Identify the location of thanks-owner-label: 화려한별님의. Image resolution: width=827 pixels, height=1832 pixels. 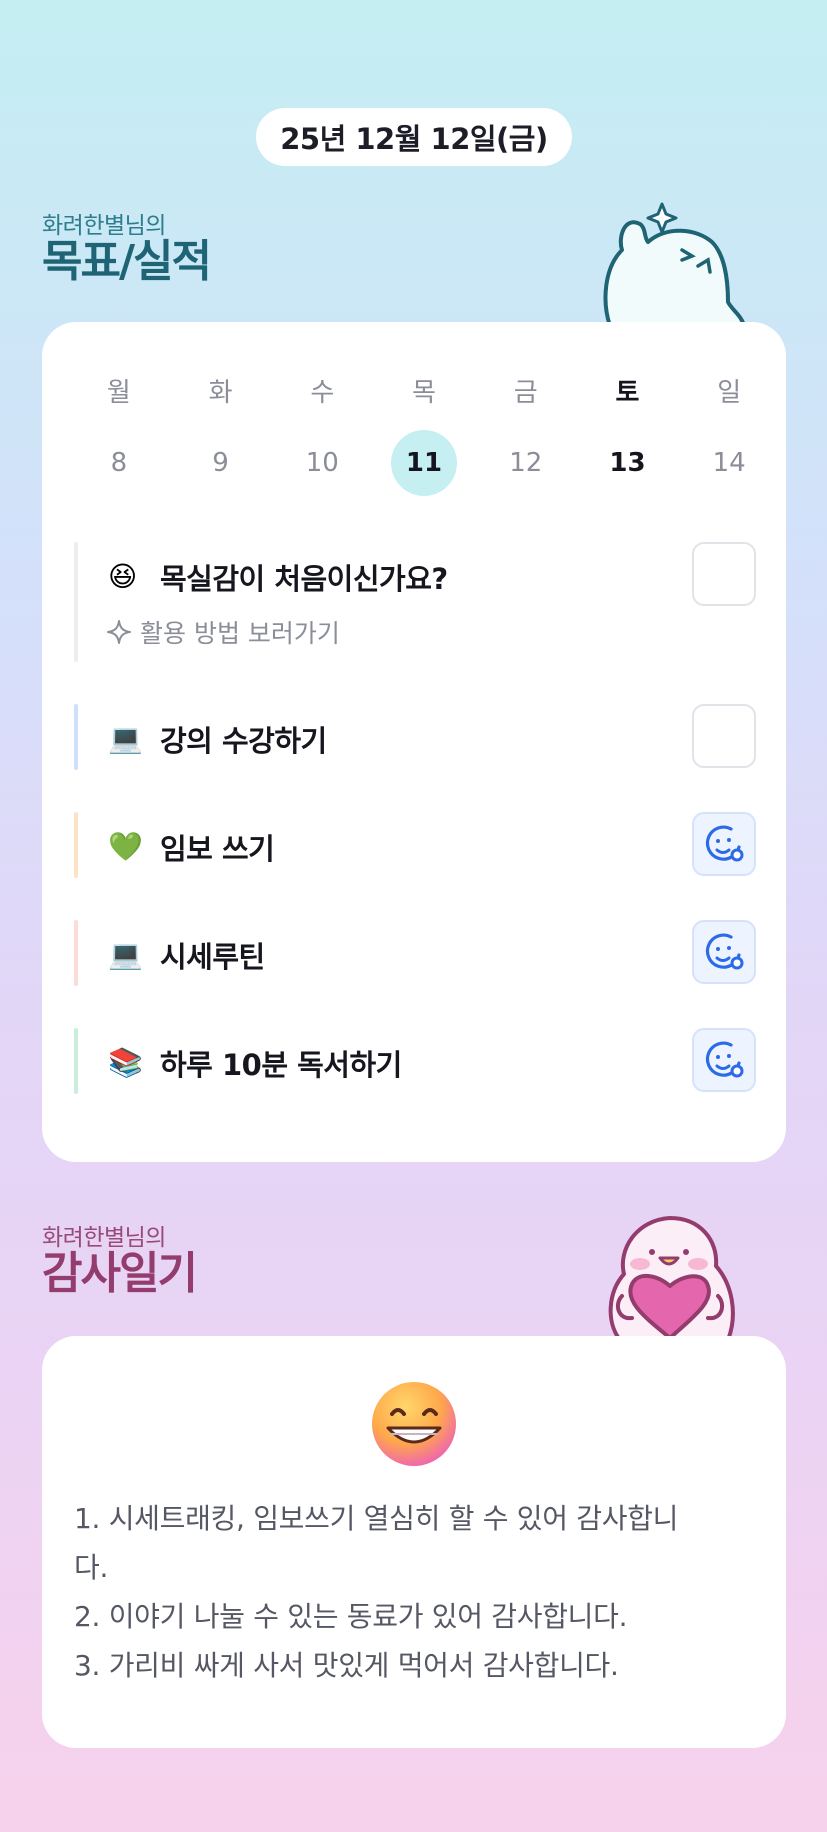
(104, 1238).